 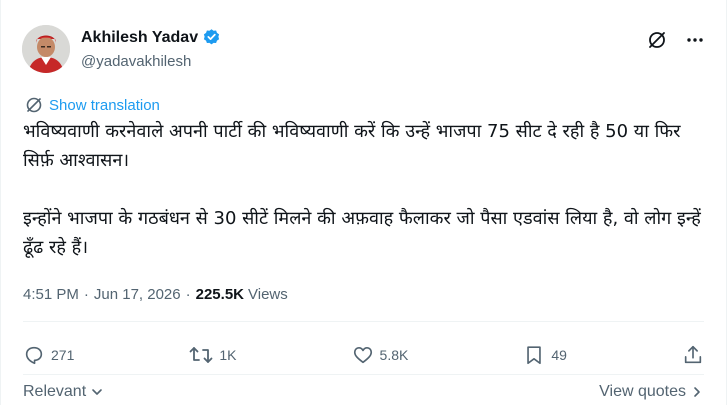 What do you see at coordinates (51, 294) in the screenshot?
I see `tweet-time: 4:51 PM` at bounding box center [51, 294].